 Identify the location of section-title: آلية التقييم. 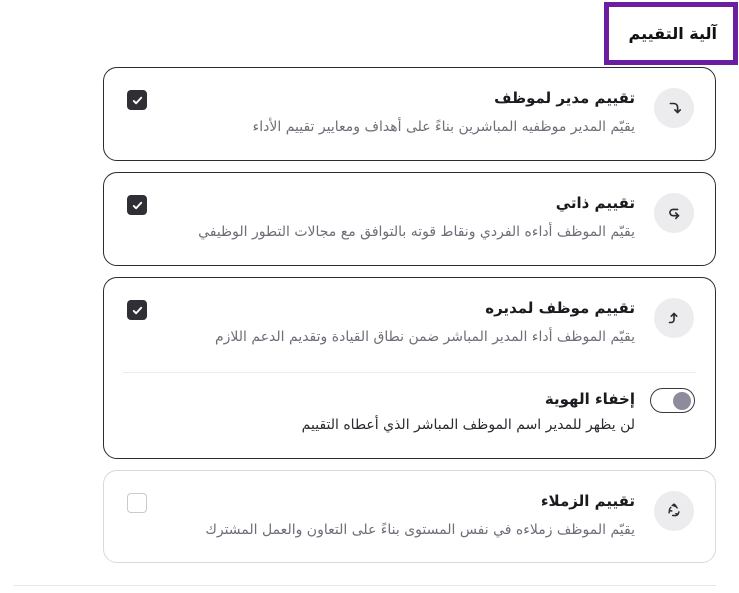
(671, 33).